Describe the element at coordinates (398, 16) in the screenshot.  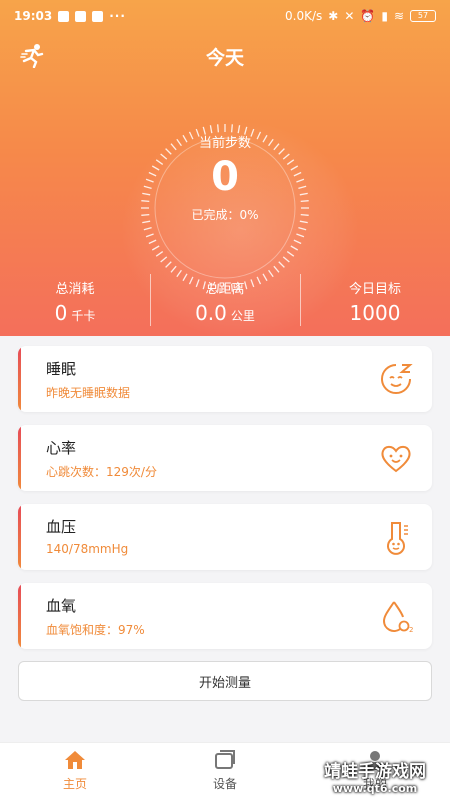
I see `wifi-icon: ≋` at that location.